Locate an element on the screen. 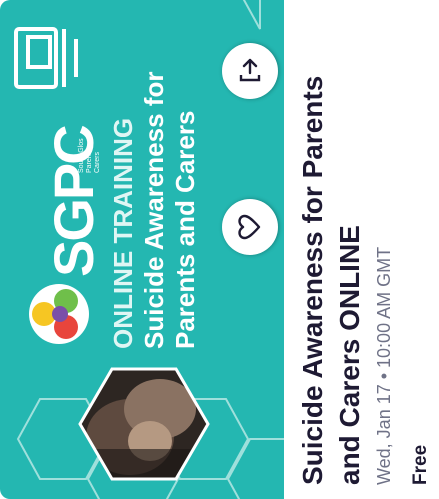  share-button is located at coordinates (250, 71).